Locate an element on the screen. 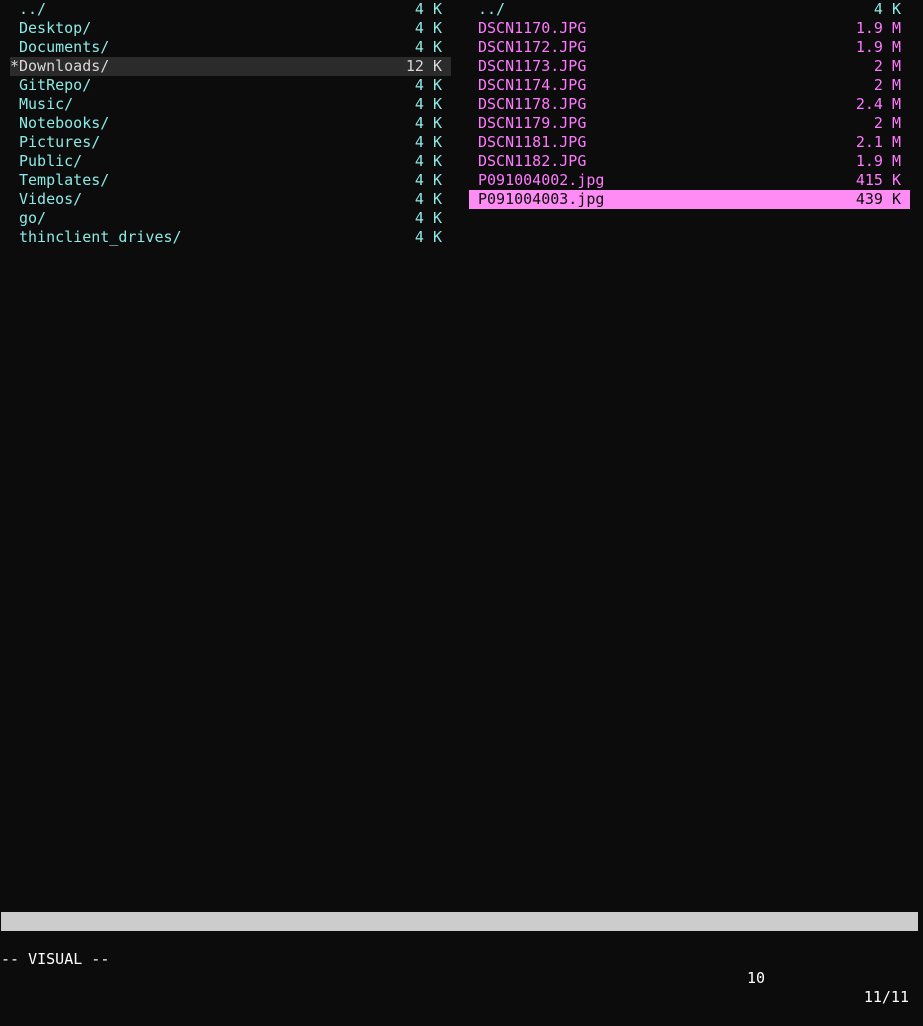 This screenshot has height=1026, width=923. directory-entry: * Downloads/12 K is located at coordinates (230, 66).